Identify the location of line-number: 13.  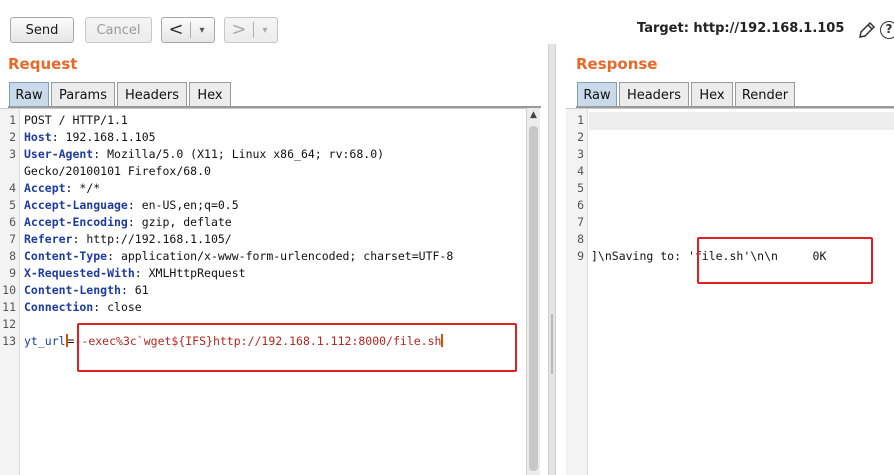
(9, 341).